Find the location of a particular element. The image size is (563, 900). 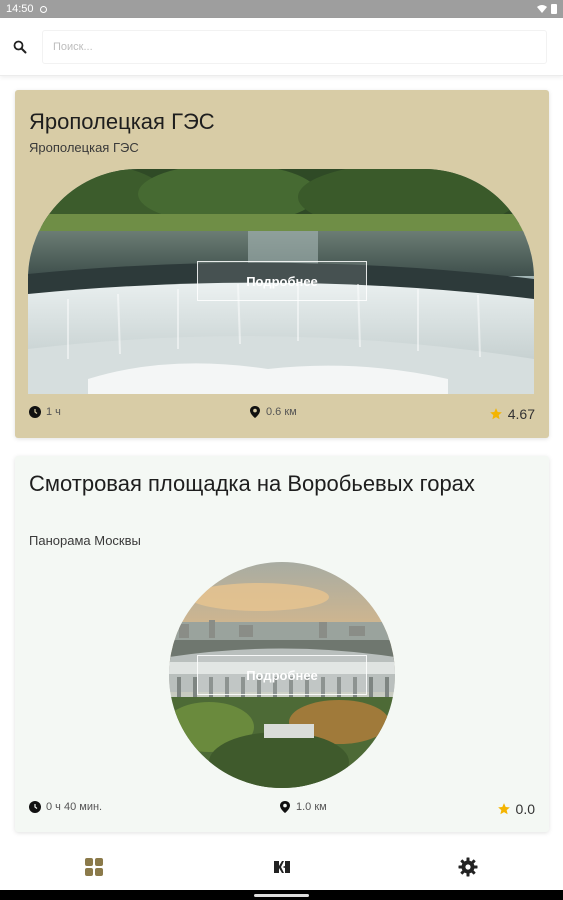

duration: 0 ч 40 мин. is located at coordinates (65, 807).